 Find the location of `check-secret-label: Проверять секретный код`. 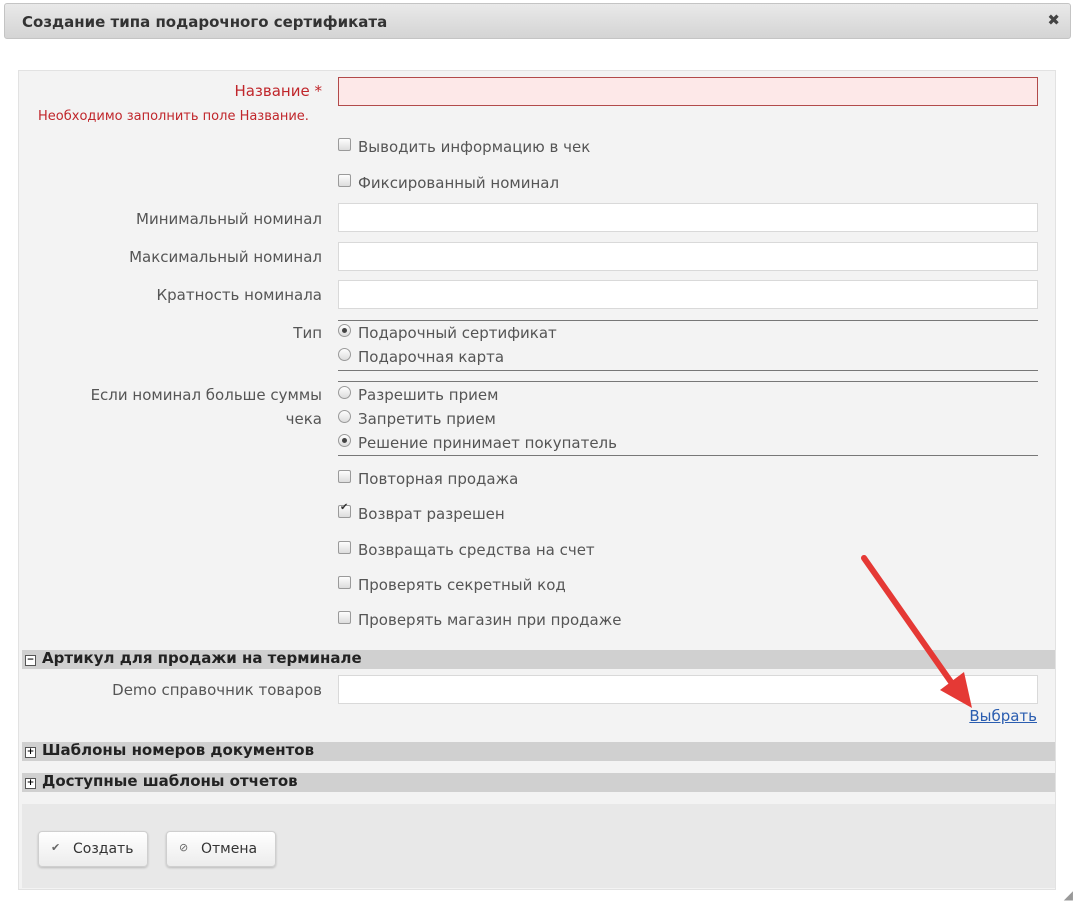

check-secret-label: Проверять секретный код is located at coordinates (462, 585).